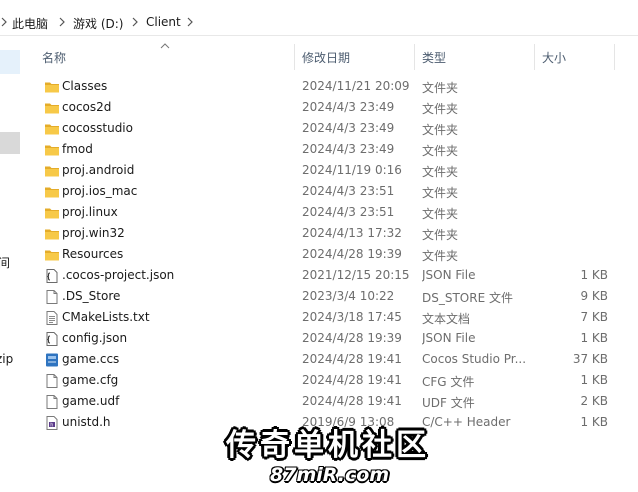 Image resolution: width=638 pixels, height=492 pixels. Describe the element at coordinates (87, 107) in the screenshot. I see `file-name: cocos2d` at that location.